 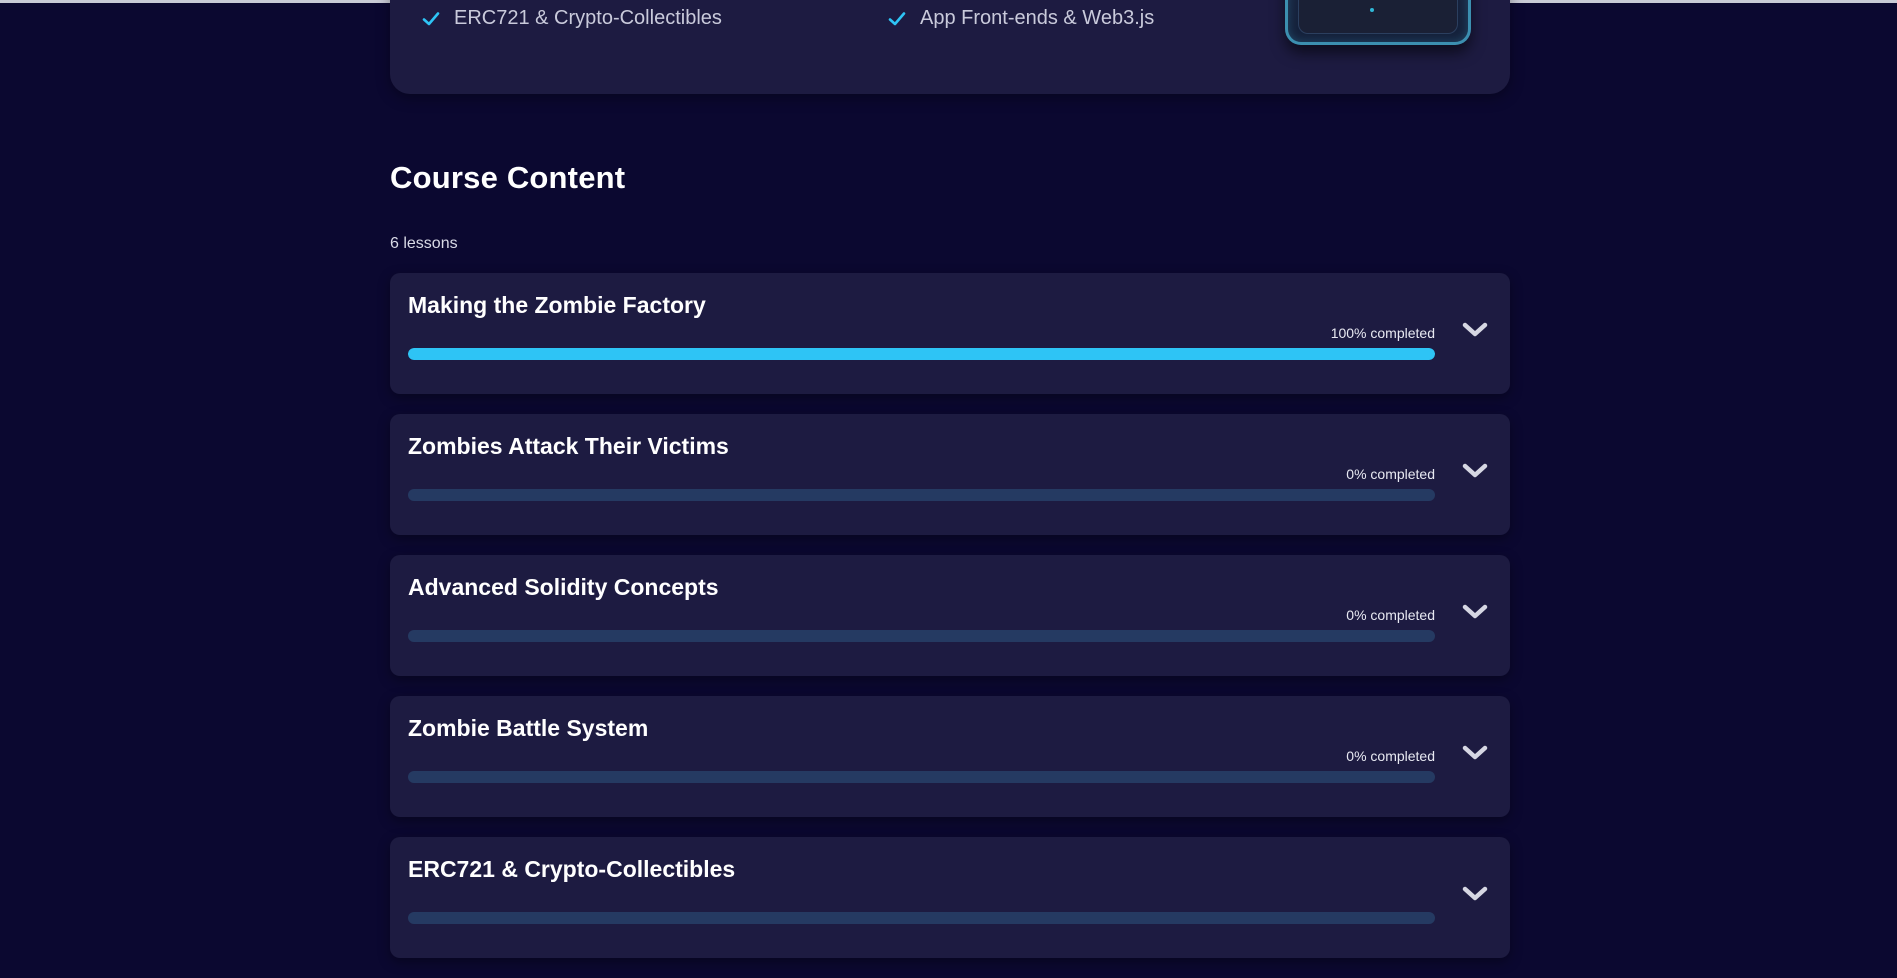 I want to click on lesson-title: Zombies Attack Their Victims, so click(x=568, y=446).